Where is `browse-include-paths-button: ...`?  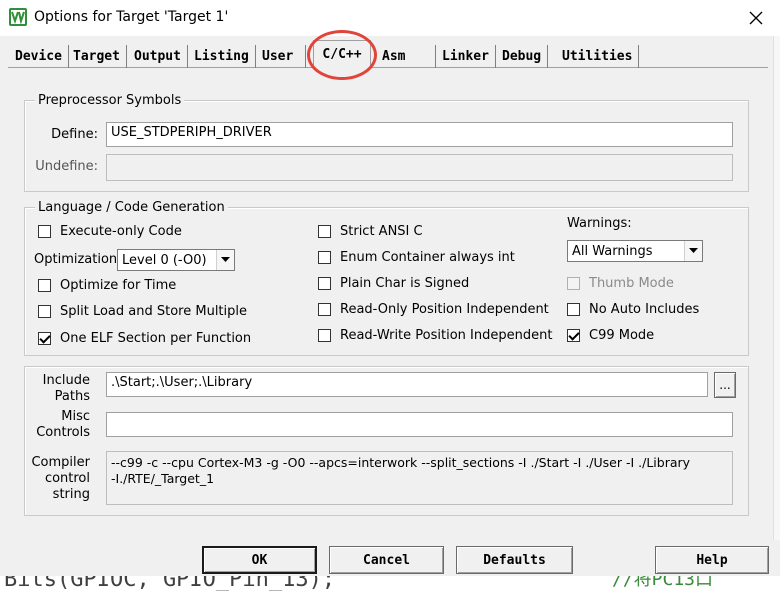
browse-include-paths-button: ... is located at coordinates (725, 385).